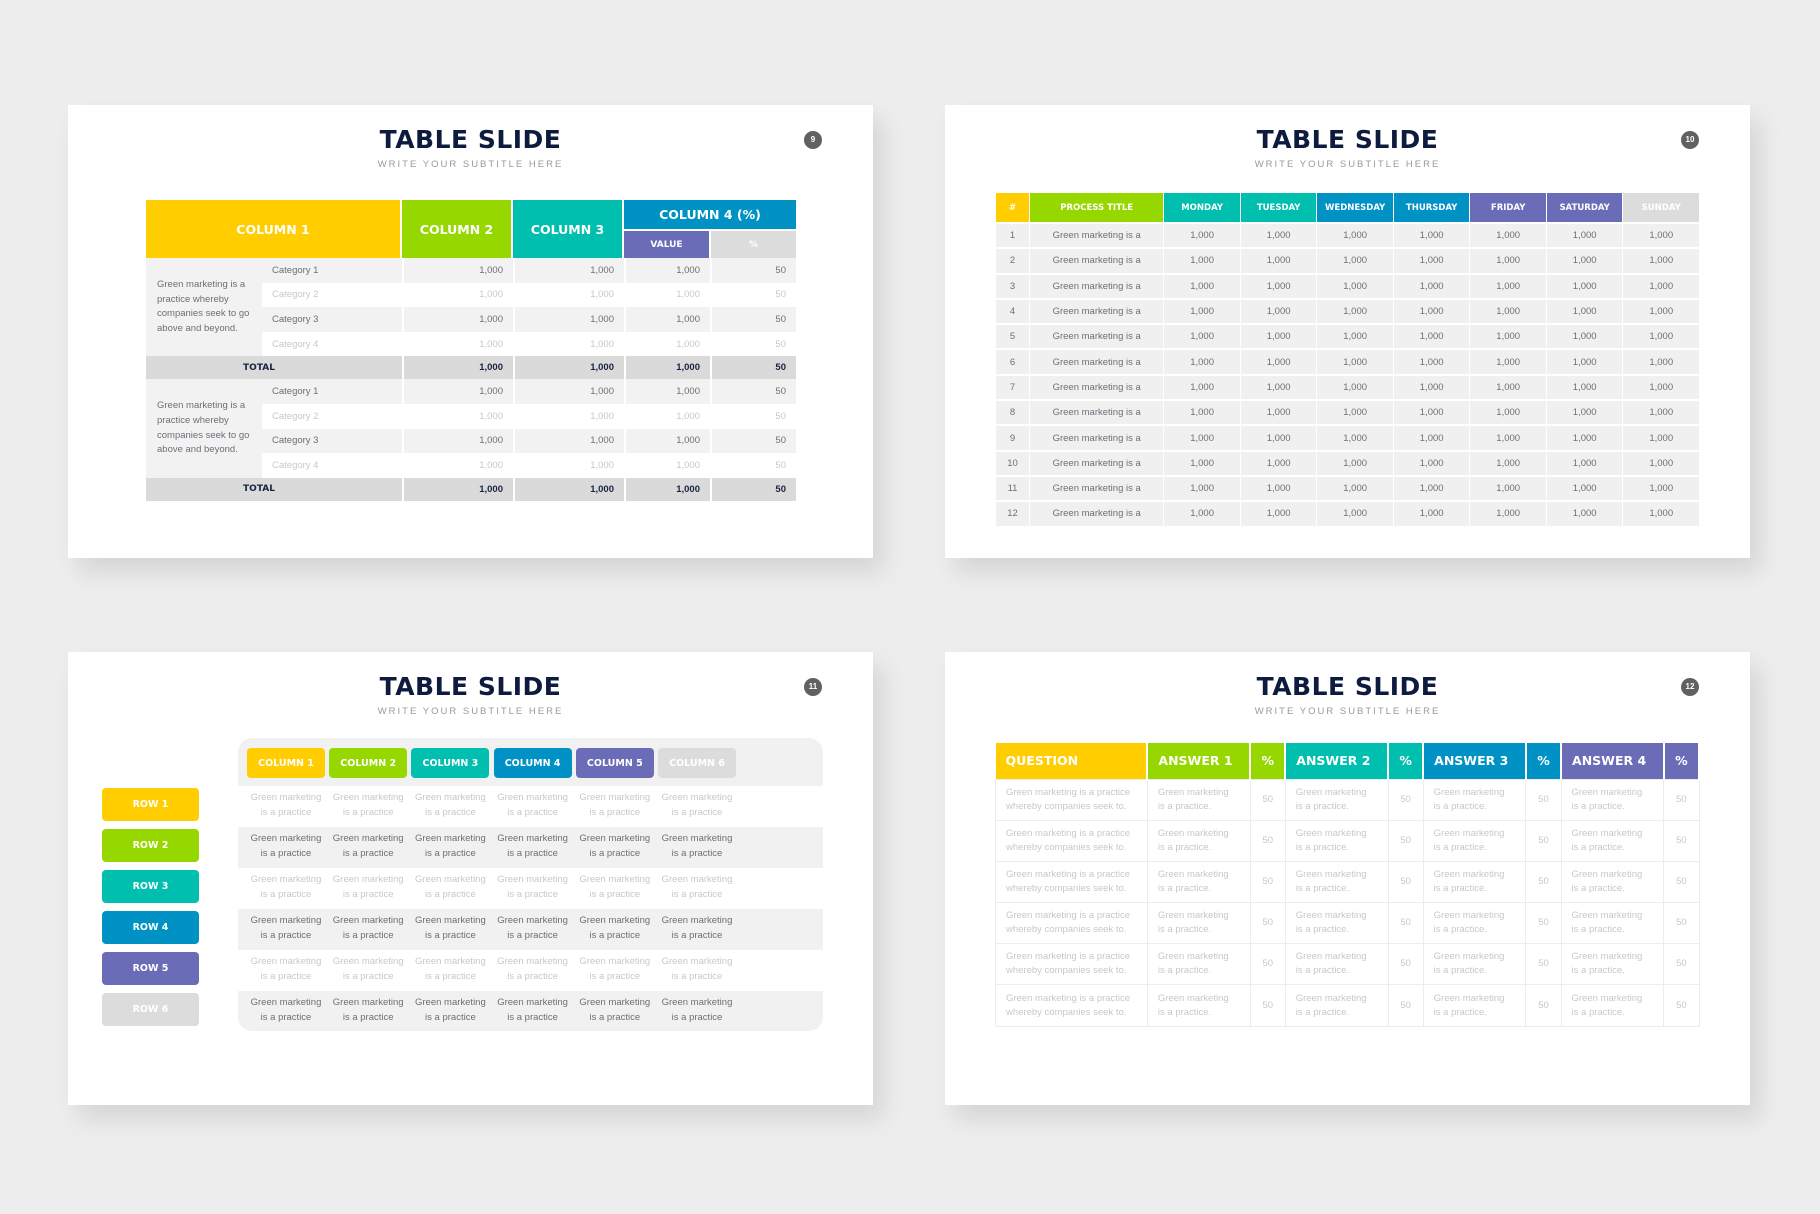  Describe the element at coordinates (1584, 207) in the screenshot. I see `header-saturday: SATURDAY` at that location.